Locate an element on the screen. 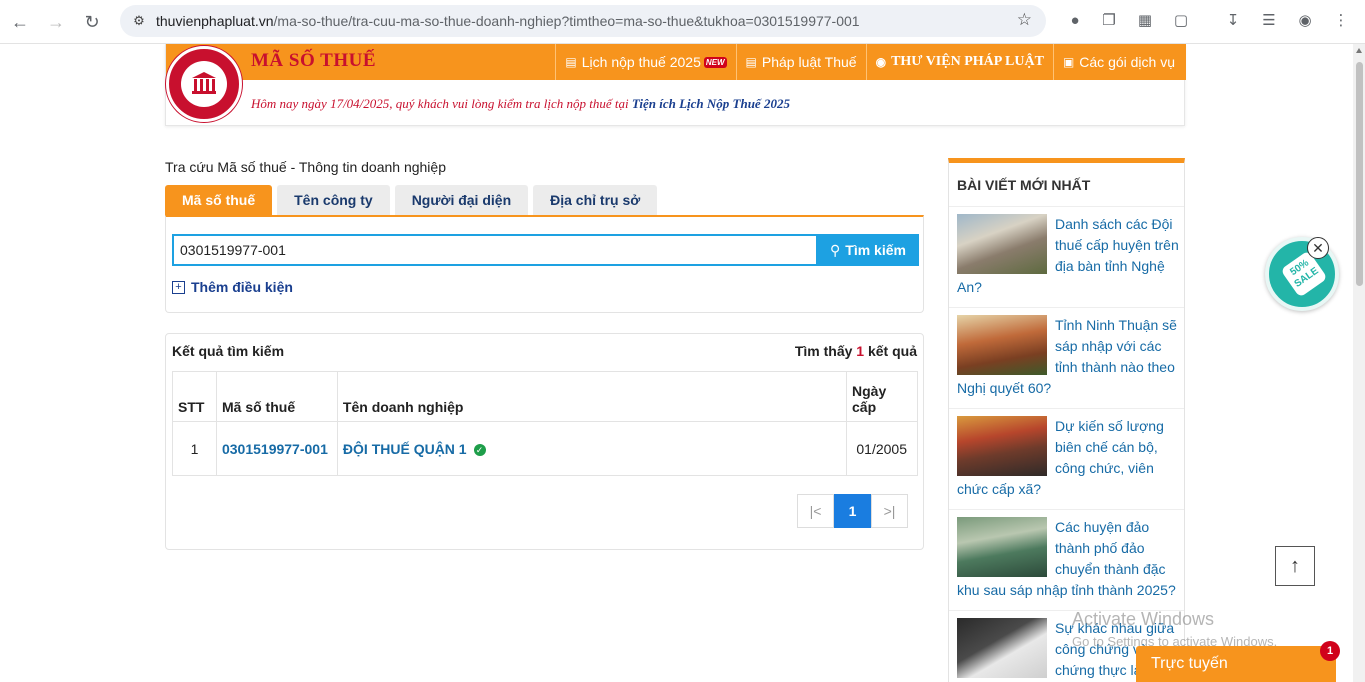 Image resolution: width=1365 pixels, height=682 pixels. tab-representative: Người đại diện is located at coordinates (461, 200).